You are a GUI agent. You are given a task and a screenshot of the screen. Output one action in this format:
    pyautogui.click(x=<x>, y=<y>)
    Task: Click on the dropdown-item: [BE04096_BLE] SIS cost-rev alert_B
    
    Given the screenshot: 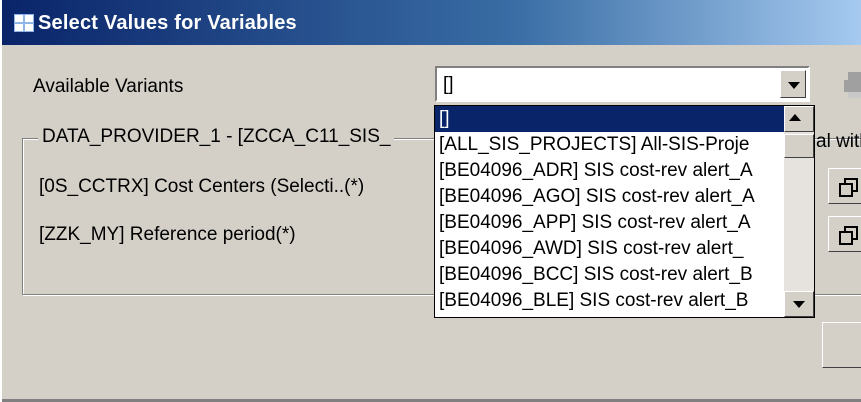 What is the action you would take?
    pyautogui.click(x=609, y=301)
    